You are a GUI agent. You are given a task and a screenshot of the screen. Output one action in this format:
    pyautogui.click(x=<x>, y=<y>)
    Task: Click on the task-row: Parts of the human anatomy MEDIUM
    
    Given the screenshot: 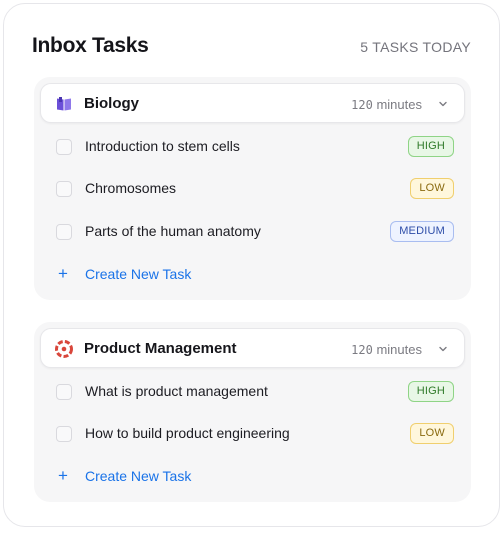 What is the action you would take?
    pyautogui.click(x=252, y=232)
    